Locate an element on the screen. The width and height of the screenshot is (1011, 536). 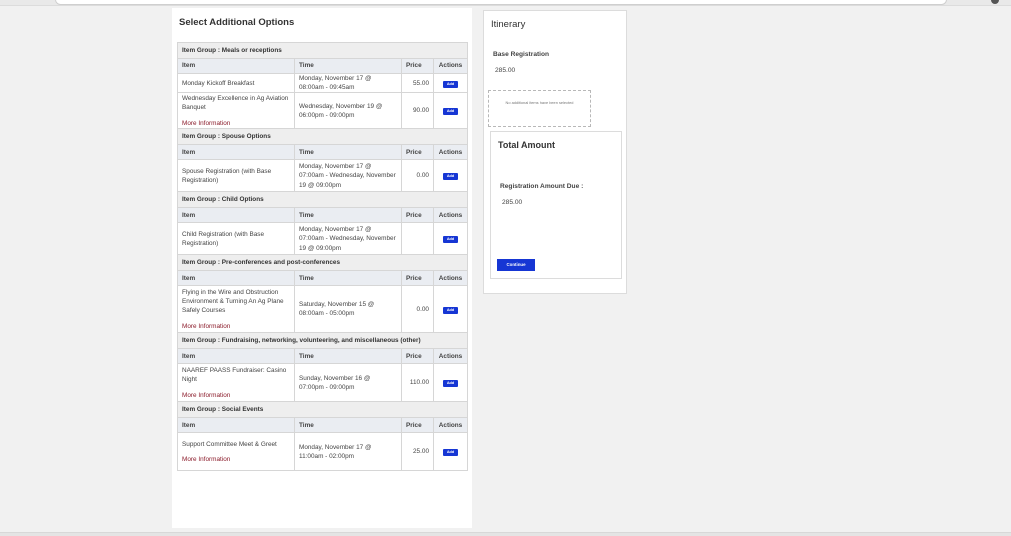
continue-button: Continue is located at coordinates (516, 265).